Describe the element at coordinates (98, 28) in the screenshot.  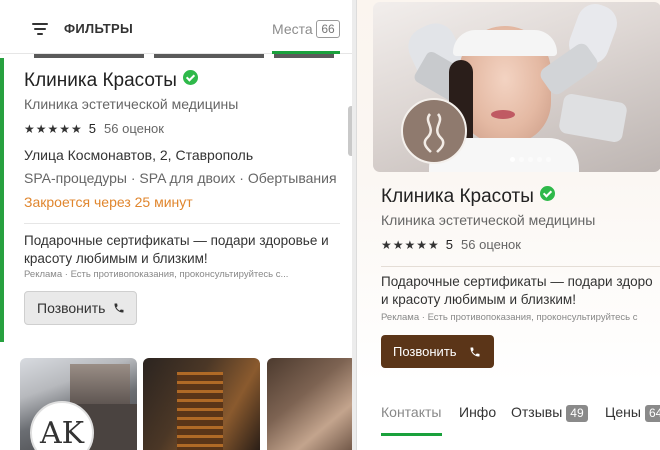
I see `filters-button: ФИЛЬТРЫ` at that location.